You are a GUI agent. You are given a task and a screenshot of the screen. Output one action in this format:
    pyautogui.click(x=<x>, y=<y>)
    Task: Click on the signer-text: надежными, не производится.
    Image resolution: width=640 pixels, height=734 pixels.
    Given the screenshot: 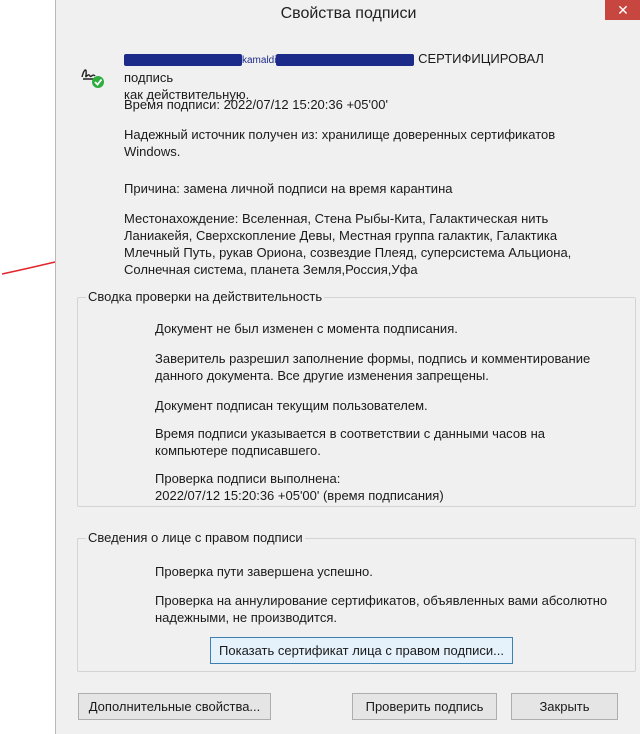 What is the action you would take?
    pyautogui.click(x=246, y=617)
    